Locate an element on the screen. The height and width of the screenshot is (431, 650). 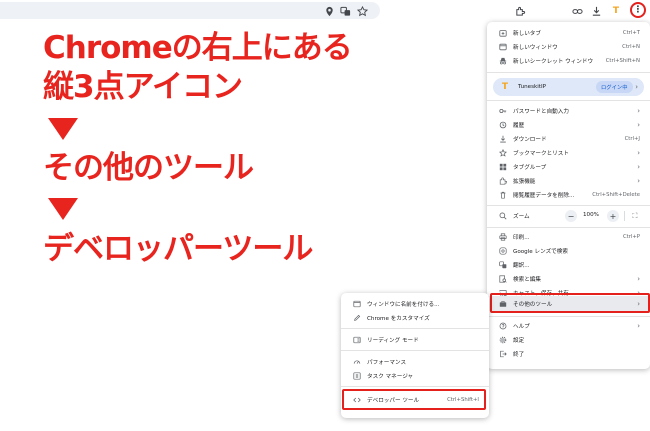
print-icon is located at coordinates (502, 237).